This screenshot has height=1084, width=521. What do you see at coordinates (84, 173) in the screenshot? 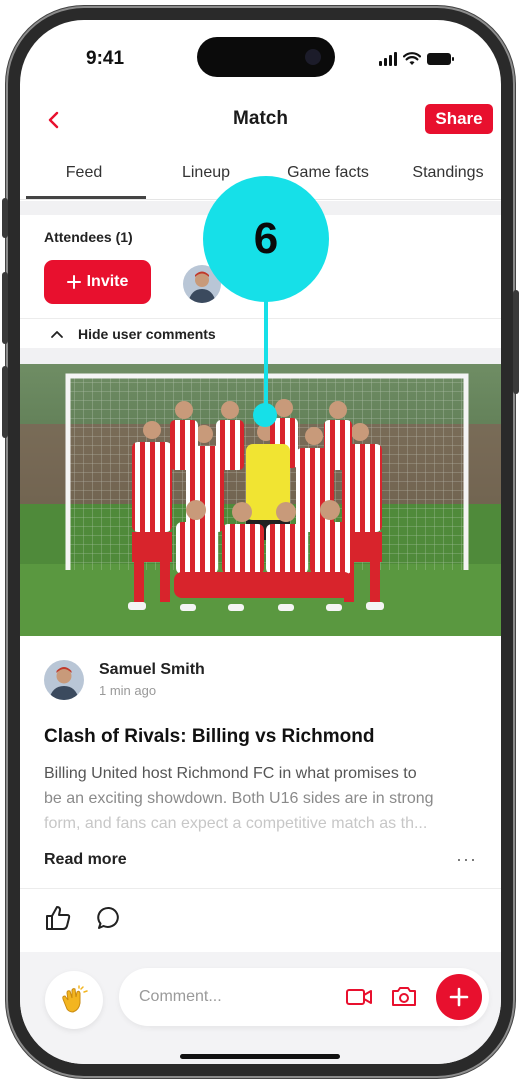
I see `tab-feed: Feed` at bounding box center [84, 173].